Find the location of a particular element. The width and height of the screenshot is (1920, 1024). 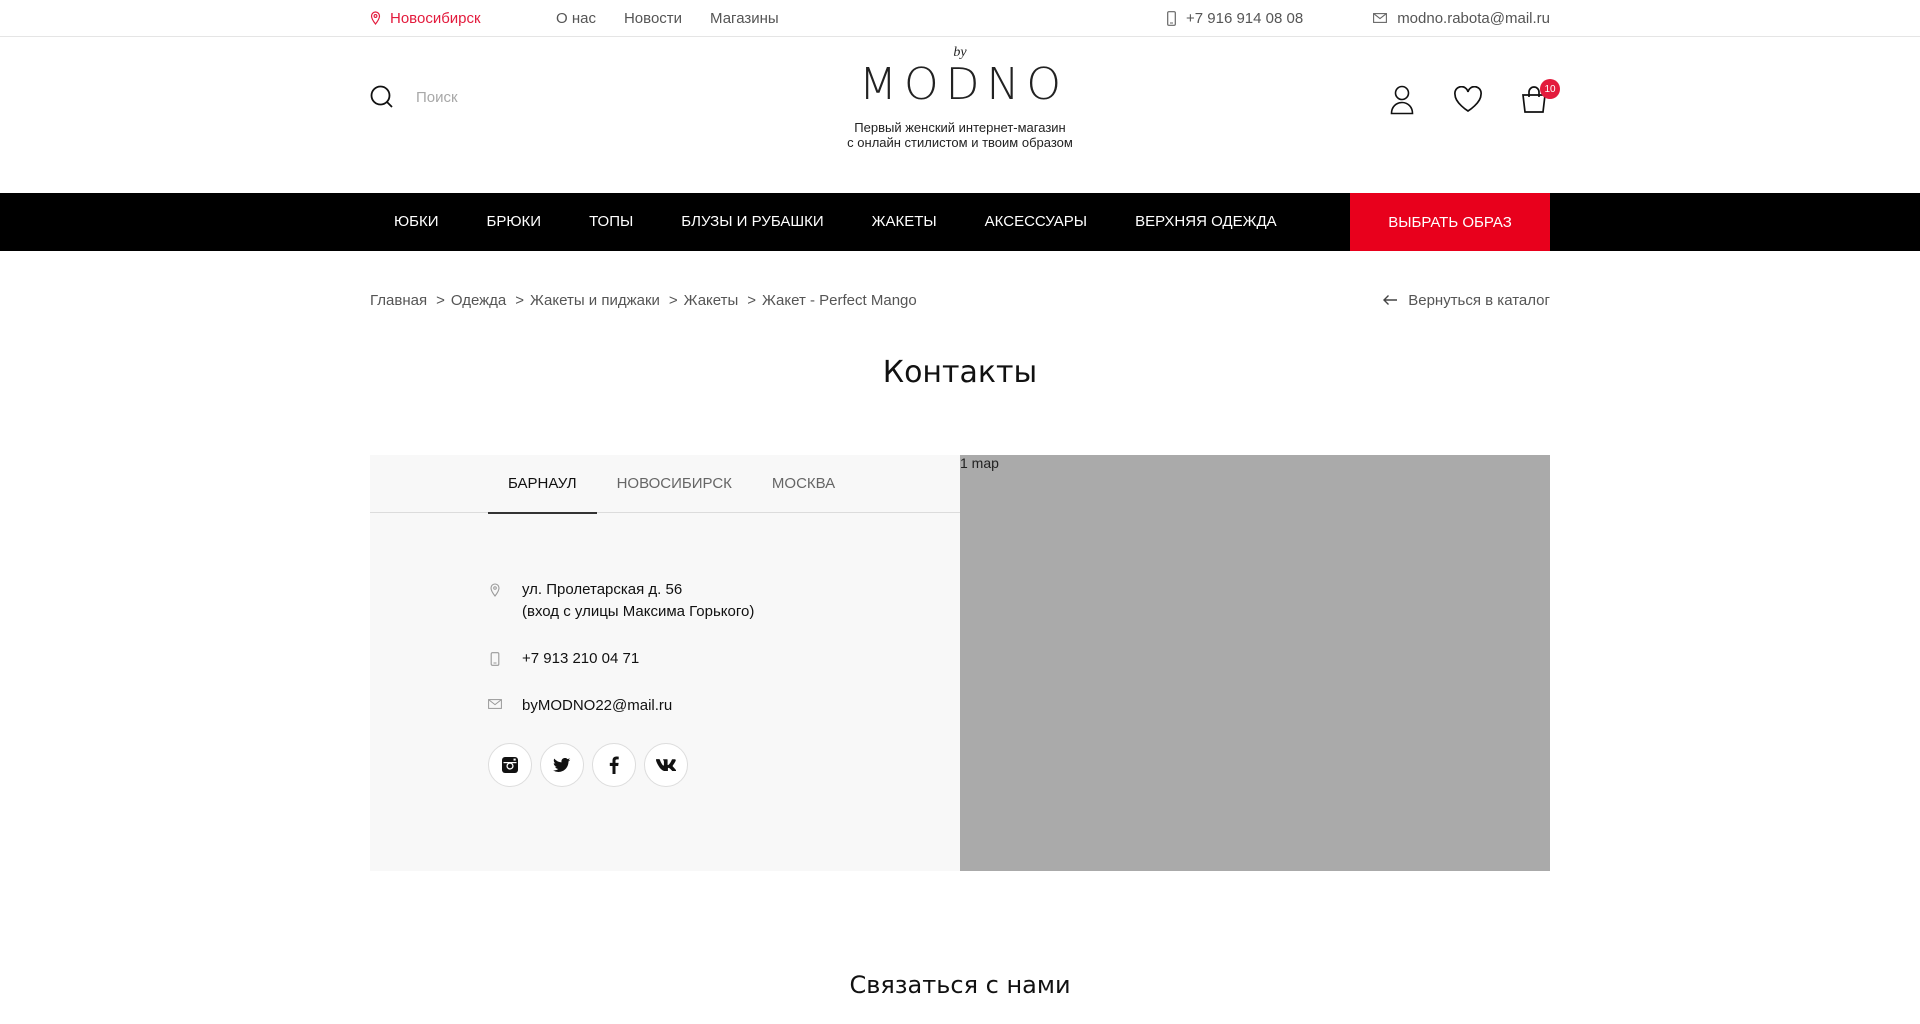

facebook-icon is located at coordinates (614, 765).